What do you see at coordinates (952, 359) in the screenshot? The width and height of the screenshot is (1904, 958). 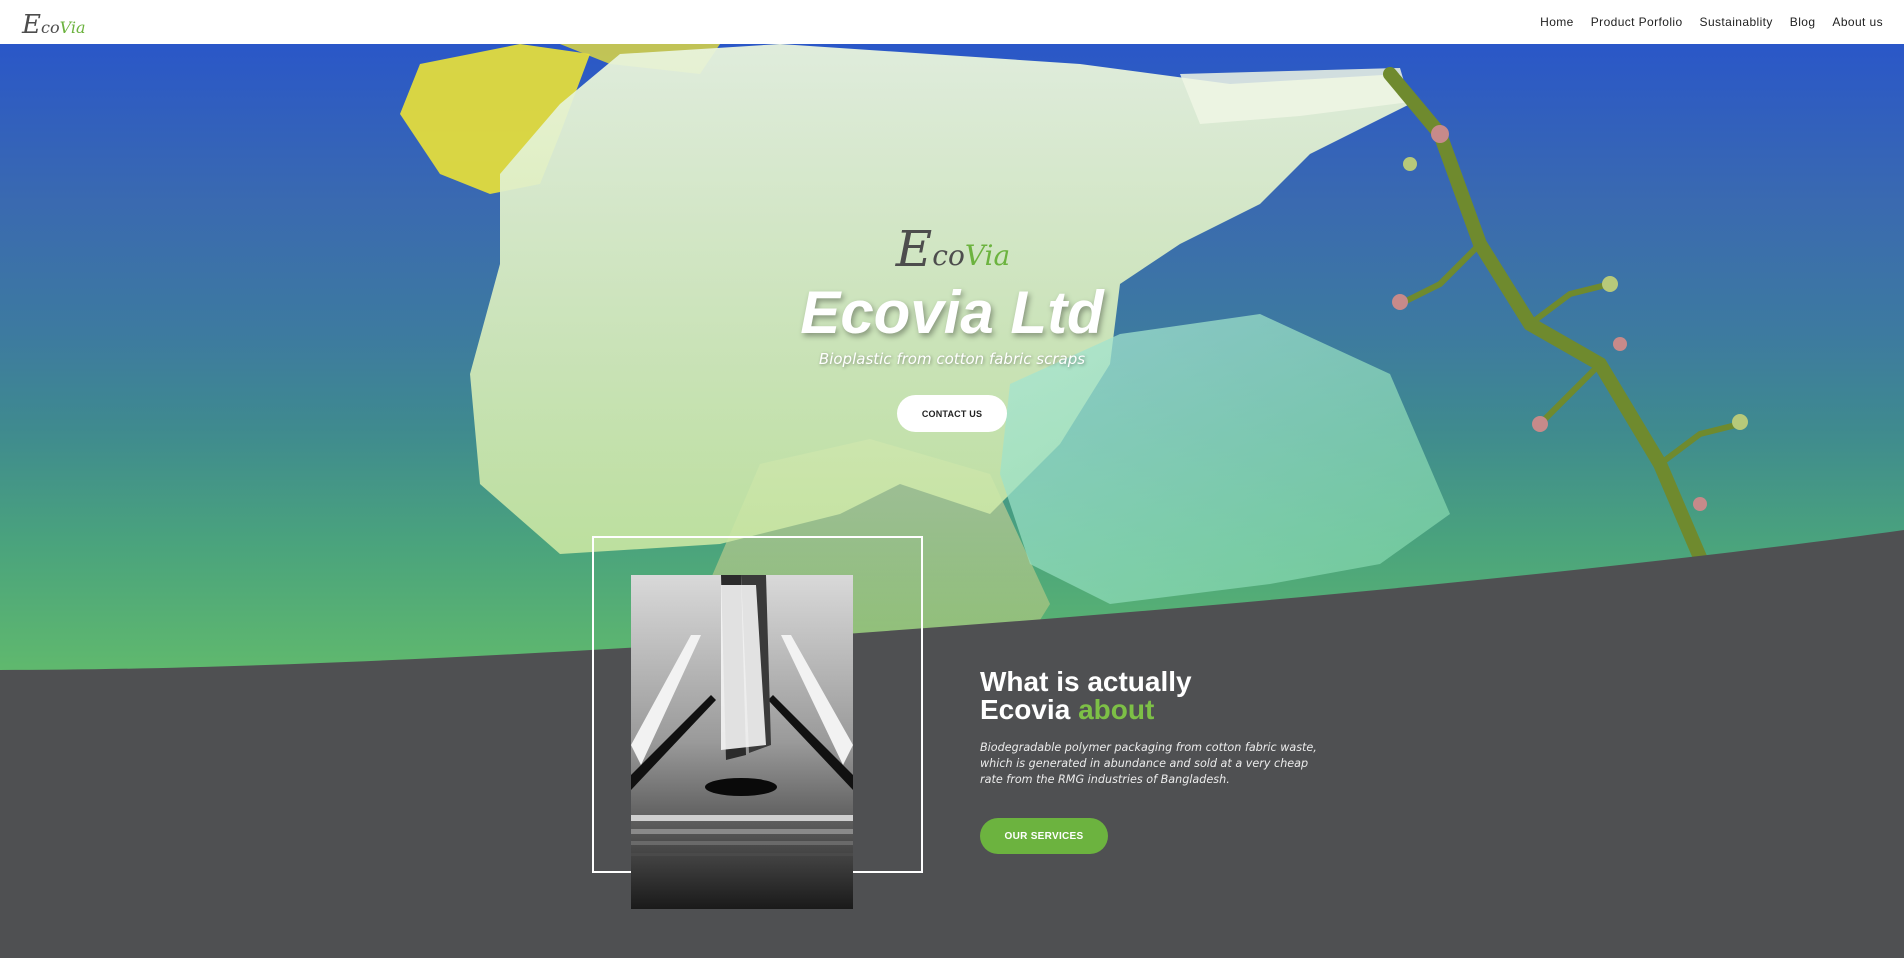 I see `hero-subtitle: Bioplastic from cotton fabric scraps` at bounding box center [952, 359].